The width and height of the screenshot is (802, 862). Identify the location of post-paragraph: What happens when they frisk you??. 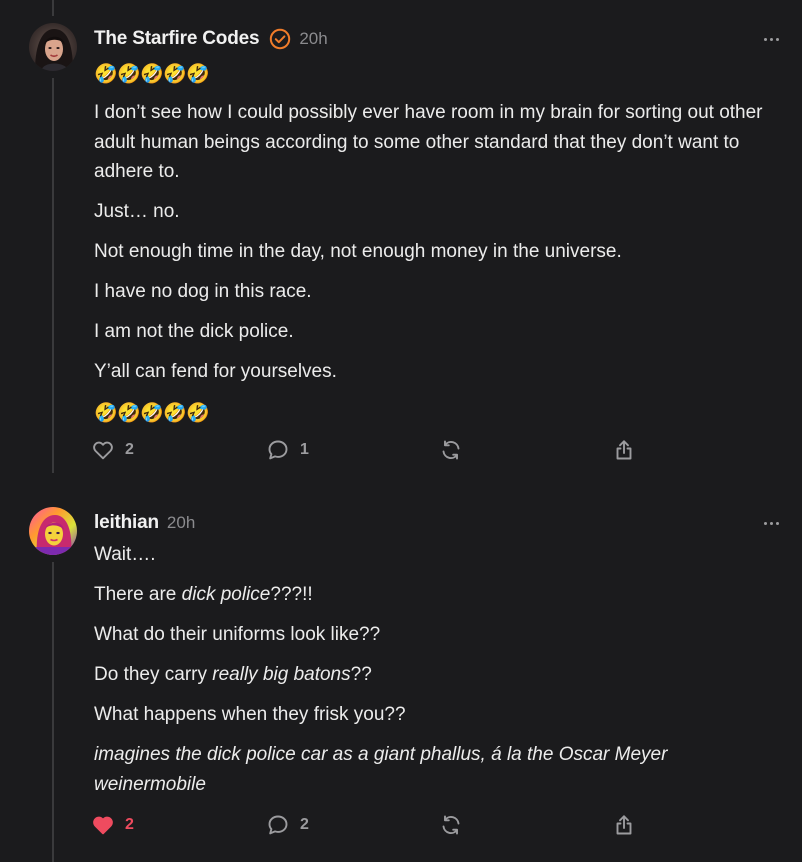
(250, 714).